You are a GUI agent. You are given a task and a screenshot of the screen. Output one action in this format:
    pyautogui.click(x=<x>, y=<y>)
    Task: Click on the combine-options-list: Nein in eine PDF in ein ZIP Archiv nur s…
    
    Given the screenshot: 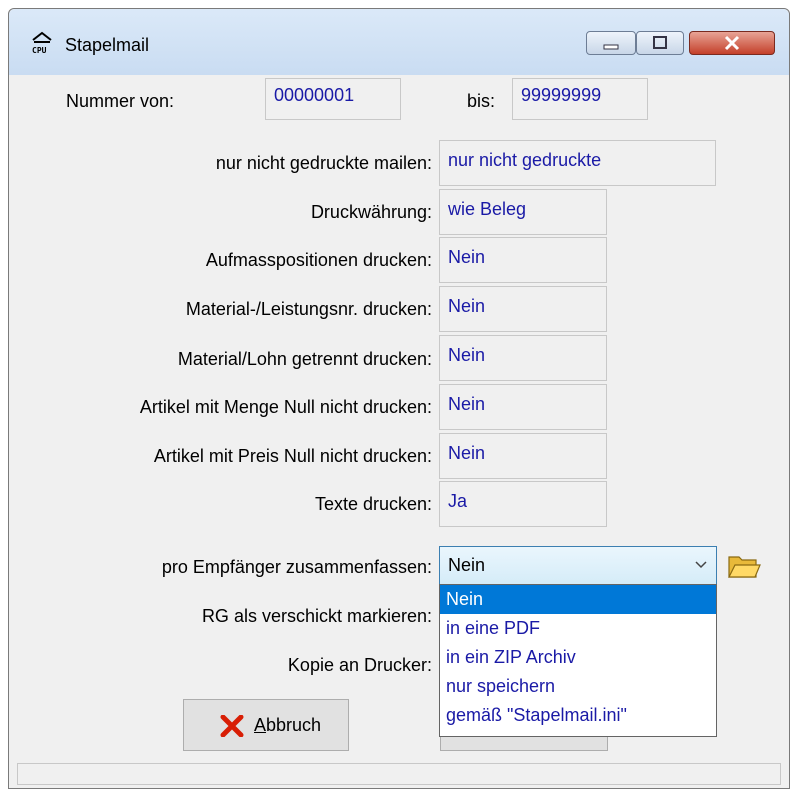 What is the action you would take?
    pyautogui.click(x=578, y=660)
    